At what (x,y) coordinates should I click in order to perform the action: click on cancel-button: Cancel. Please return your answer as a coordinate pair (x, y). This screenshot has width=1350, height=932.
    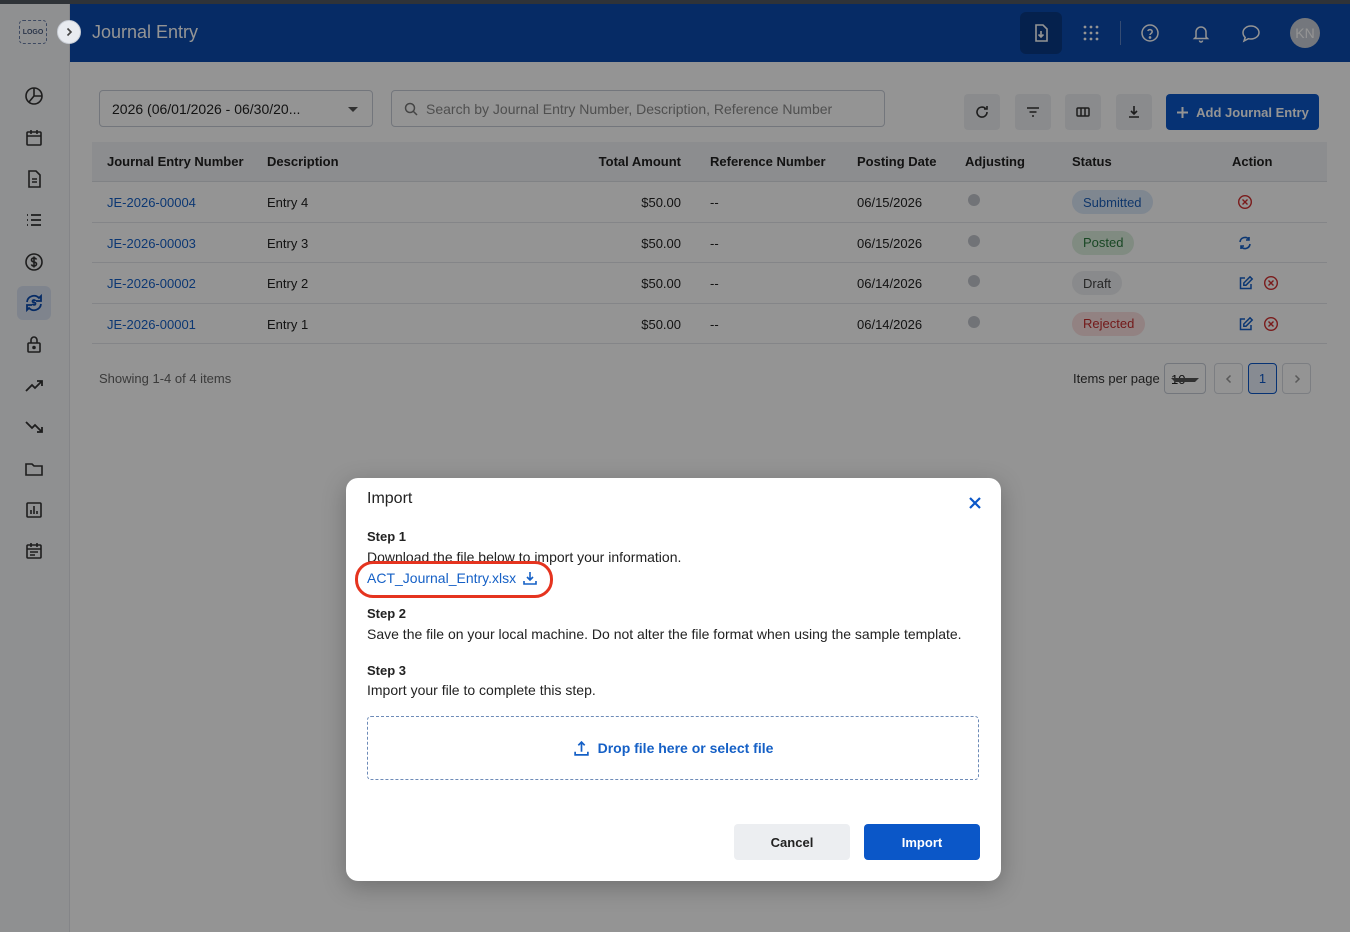
    Looking at the image, I should click on (792, 842).